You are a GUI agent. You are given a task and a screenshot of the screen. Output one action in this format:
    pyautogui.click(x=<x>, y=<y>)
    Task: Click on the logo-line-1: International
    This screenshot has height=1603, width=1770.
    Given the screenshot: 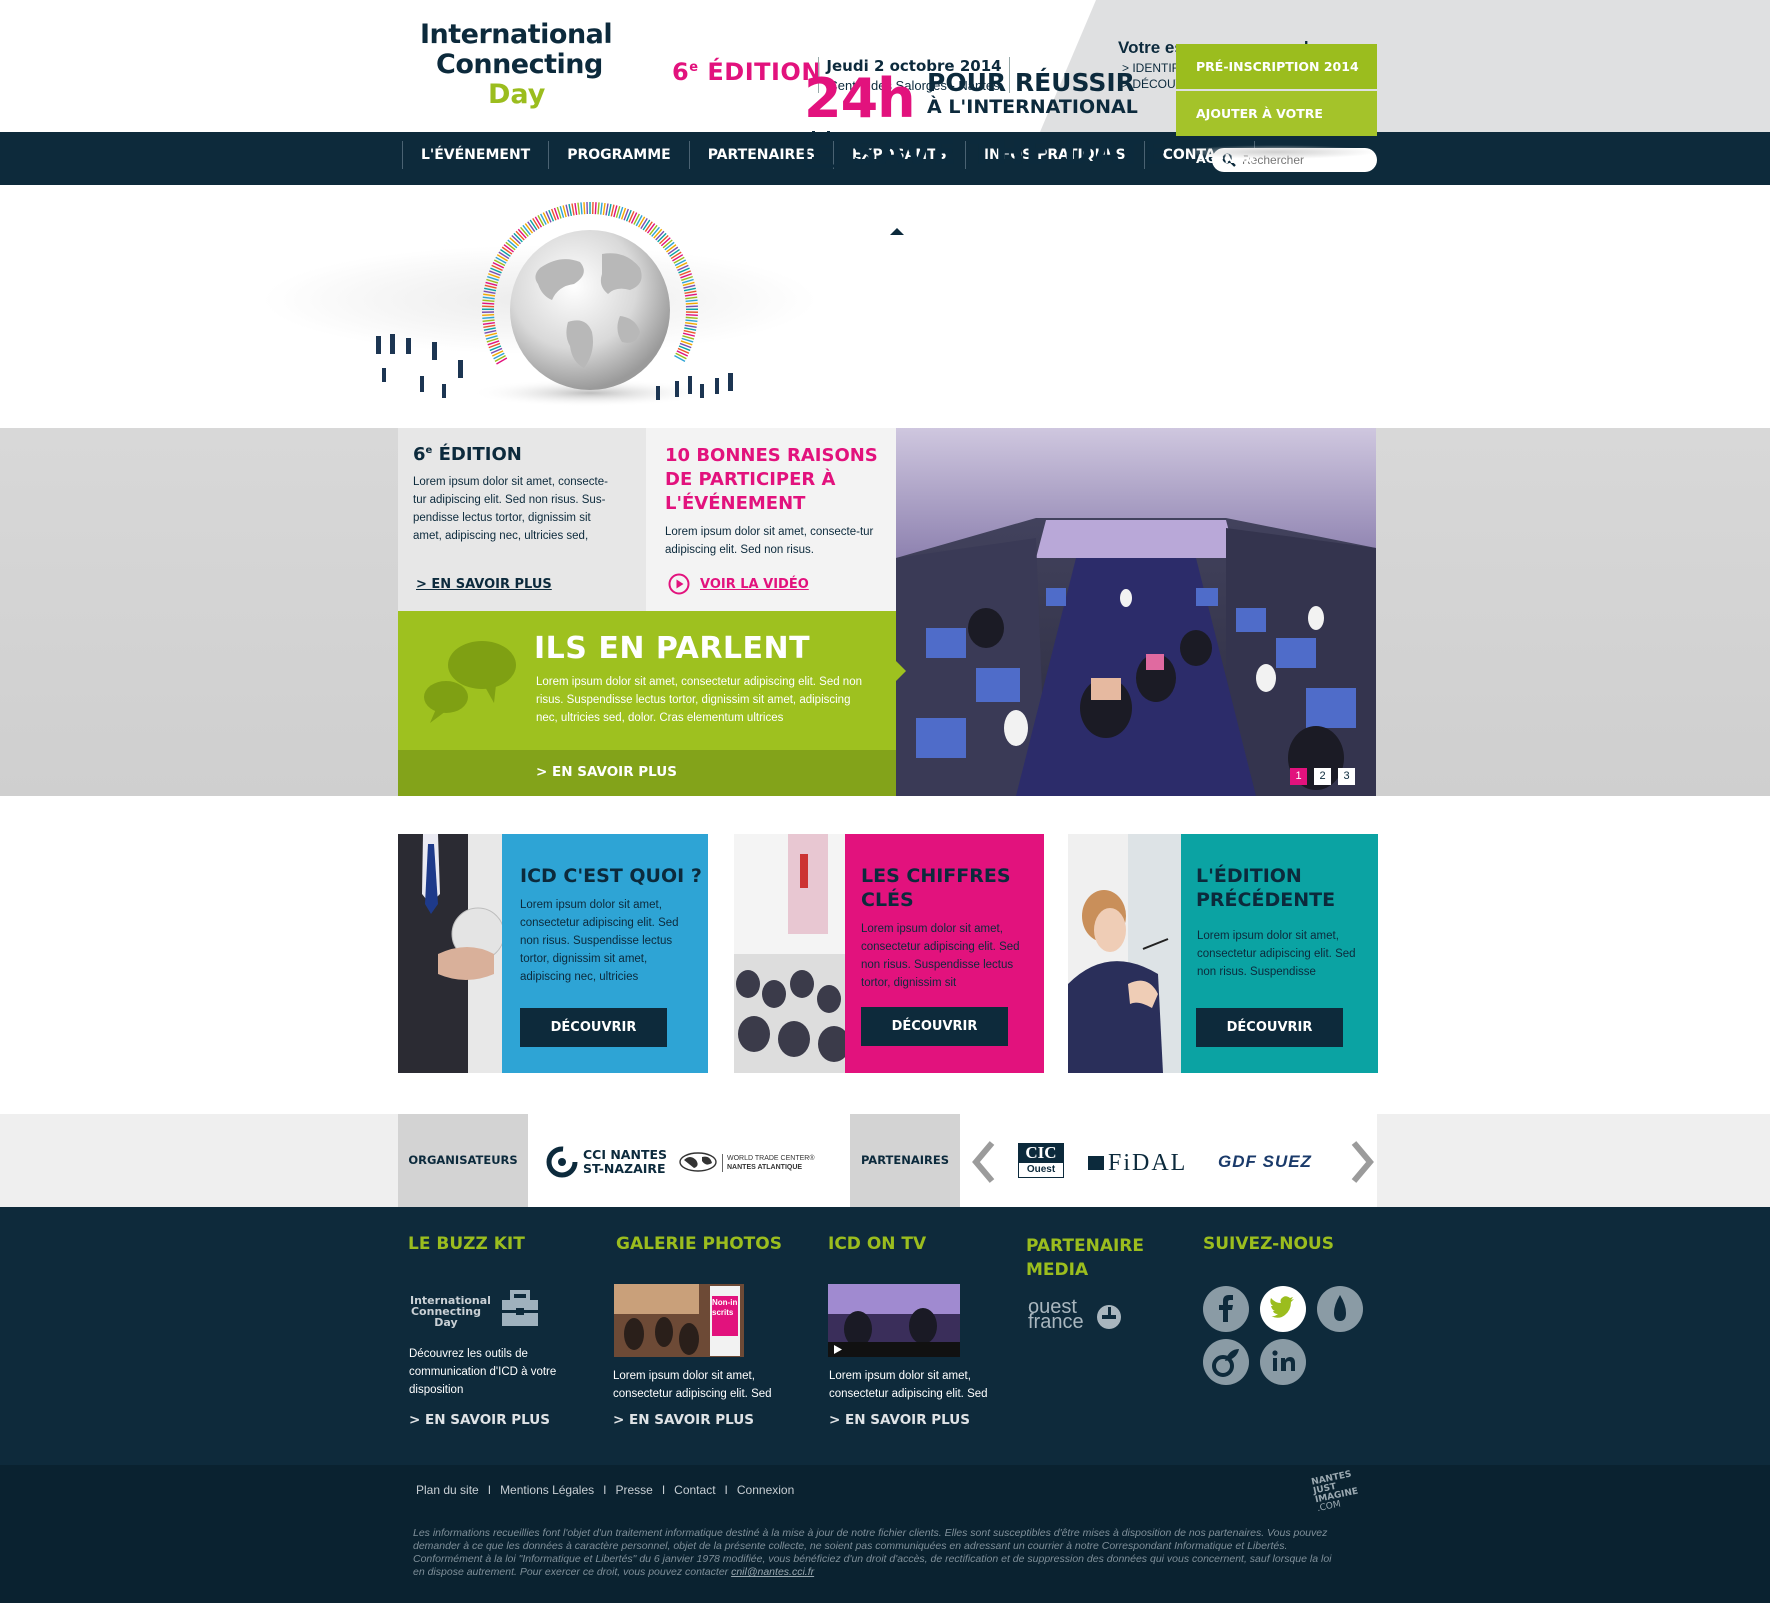 What is the action you would take?
    pyautogui.click(x=516, y=34)
    